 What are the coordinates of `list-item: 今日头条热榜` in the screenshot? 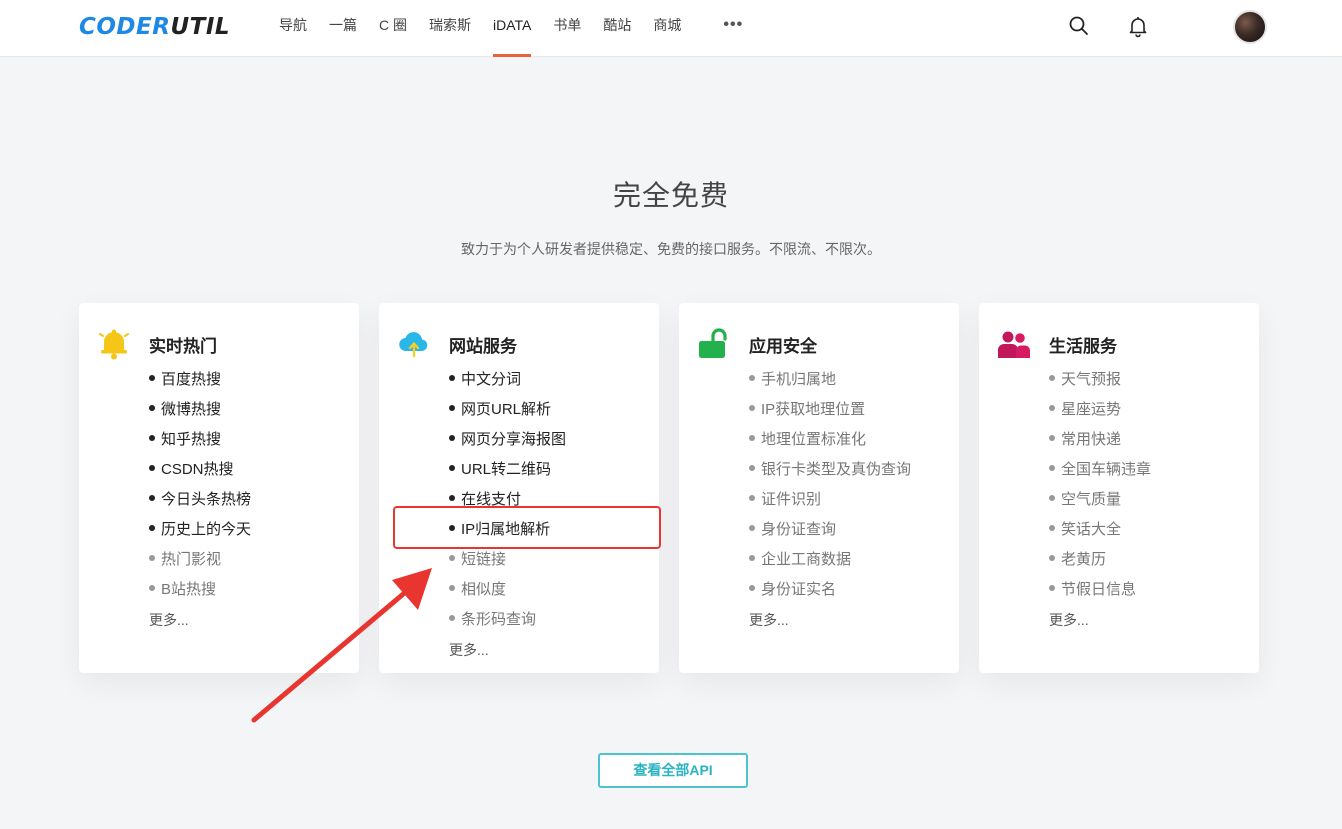 It's located at (200, 500).